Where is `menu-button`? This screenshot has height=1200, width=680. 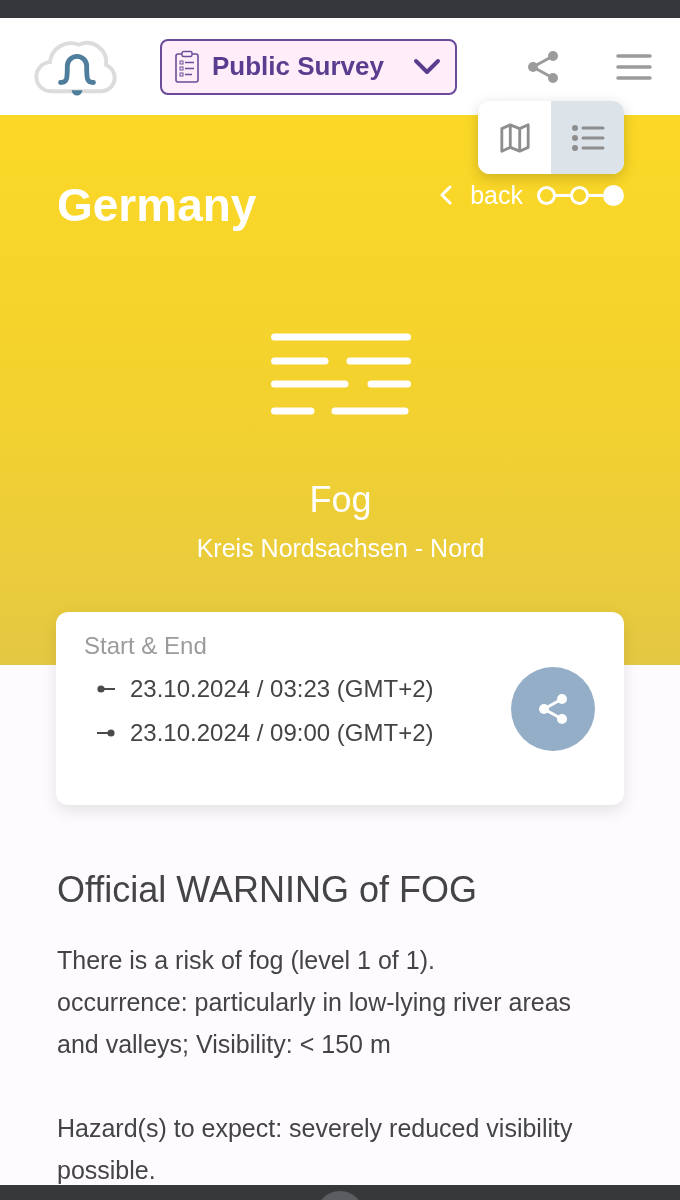 menu-button is located at coordinates (634, 66).